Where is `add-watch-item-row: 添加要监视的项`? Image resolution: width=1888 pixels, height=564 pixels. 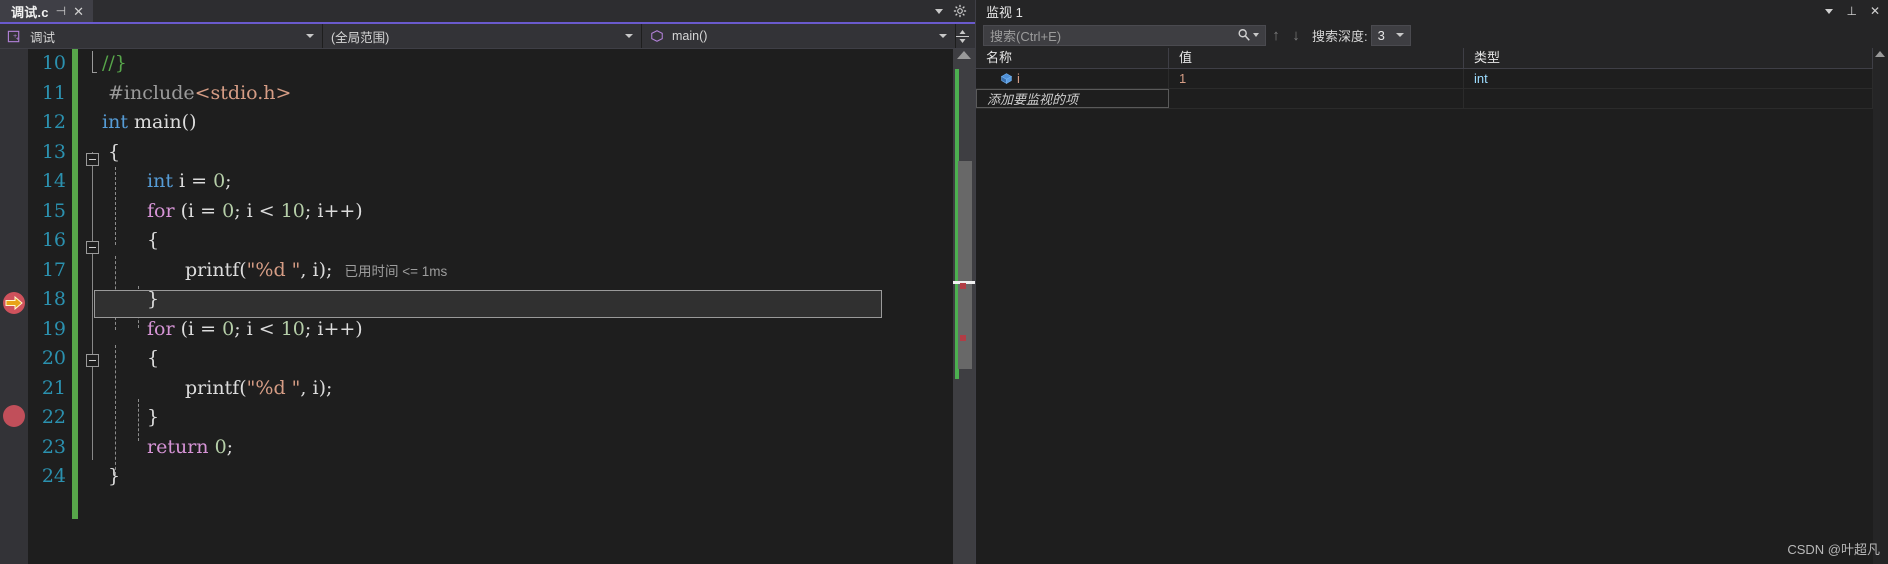 add-watch-item-row: 添加要监视的项 is located at coordinates (1424, 99).